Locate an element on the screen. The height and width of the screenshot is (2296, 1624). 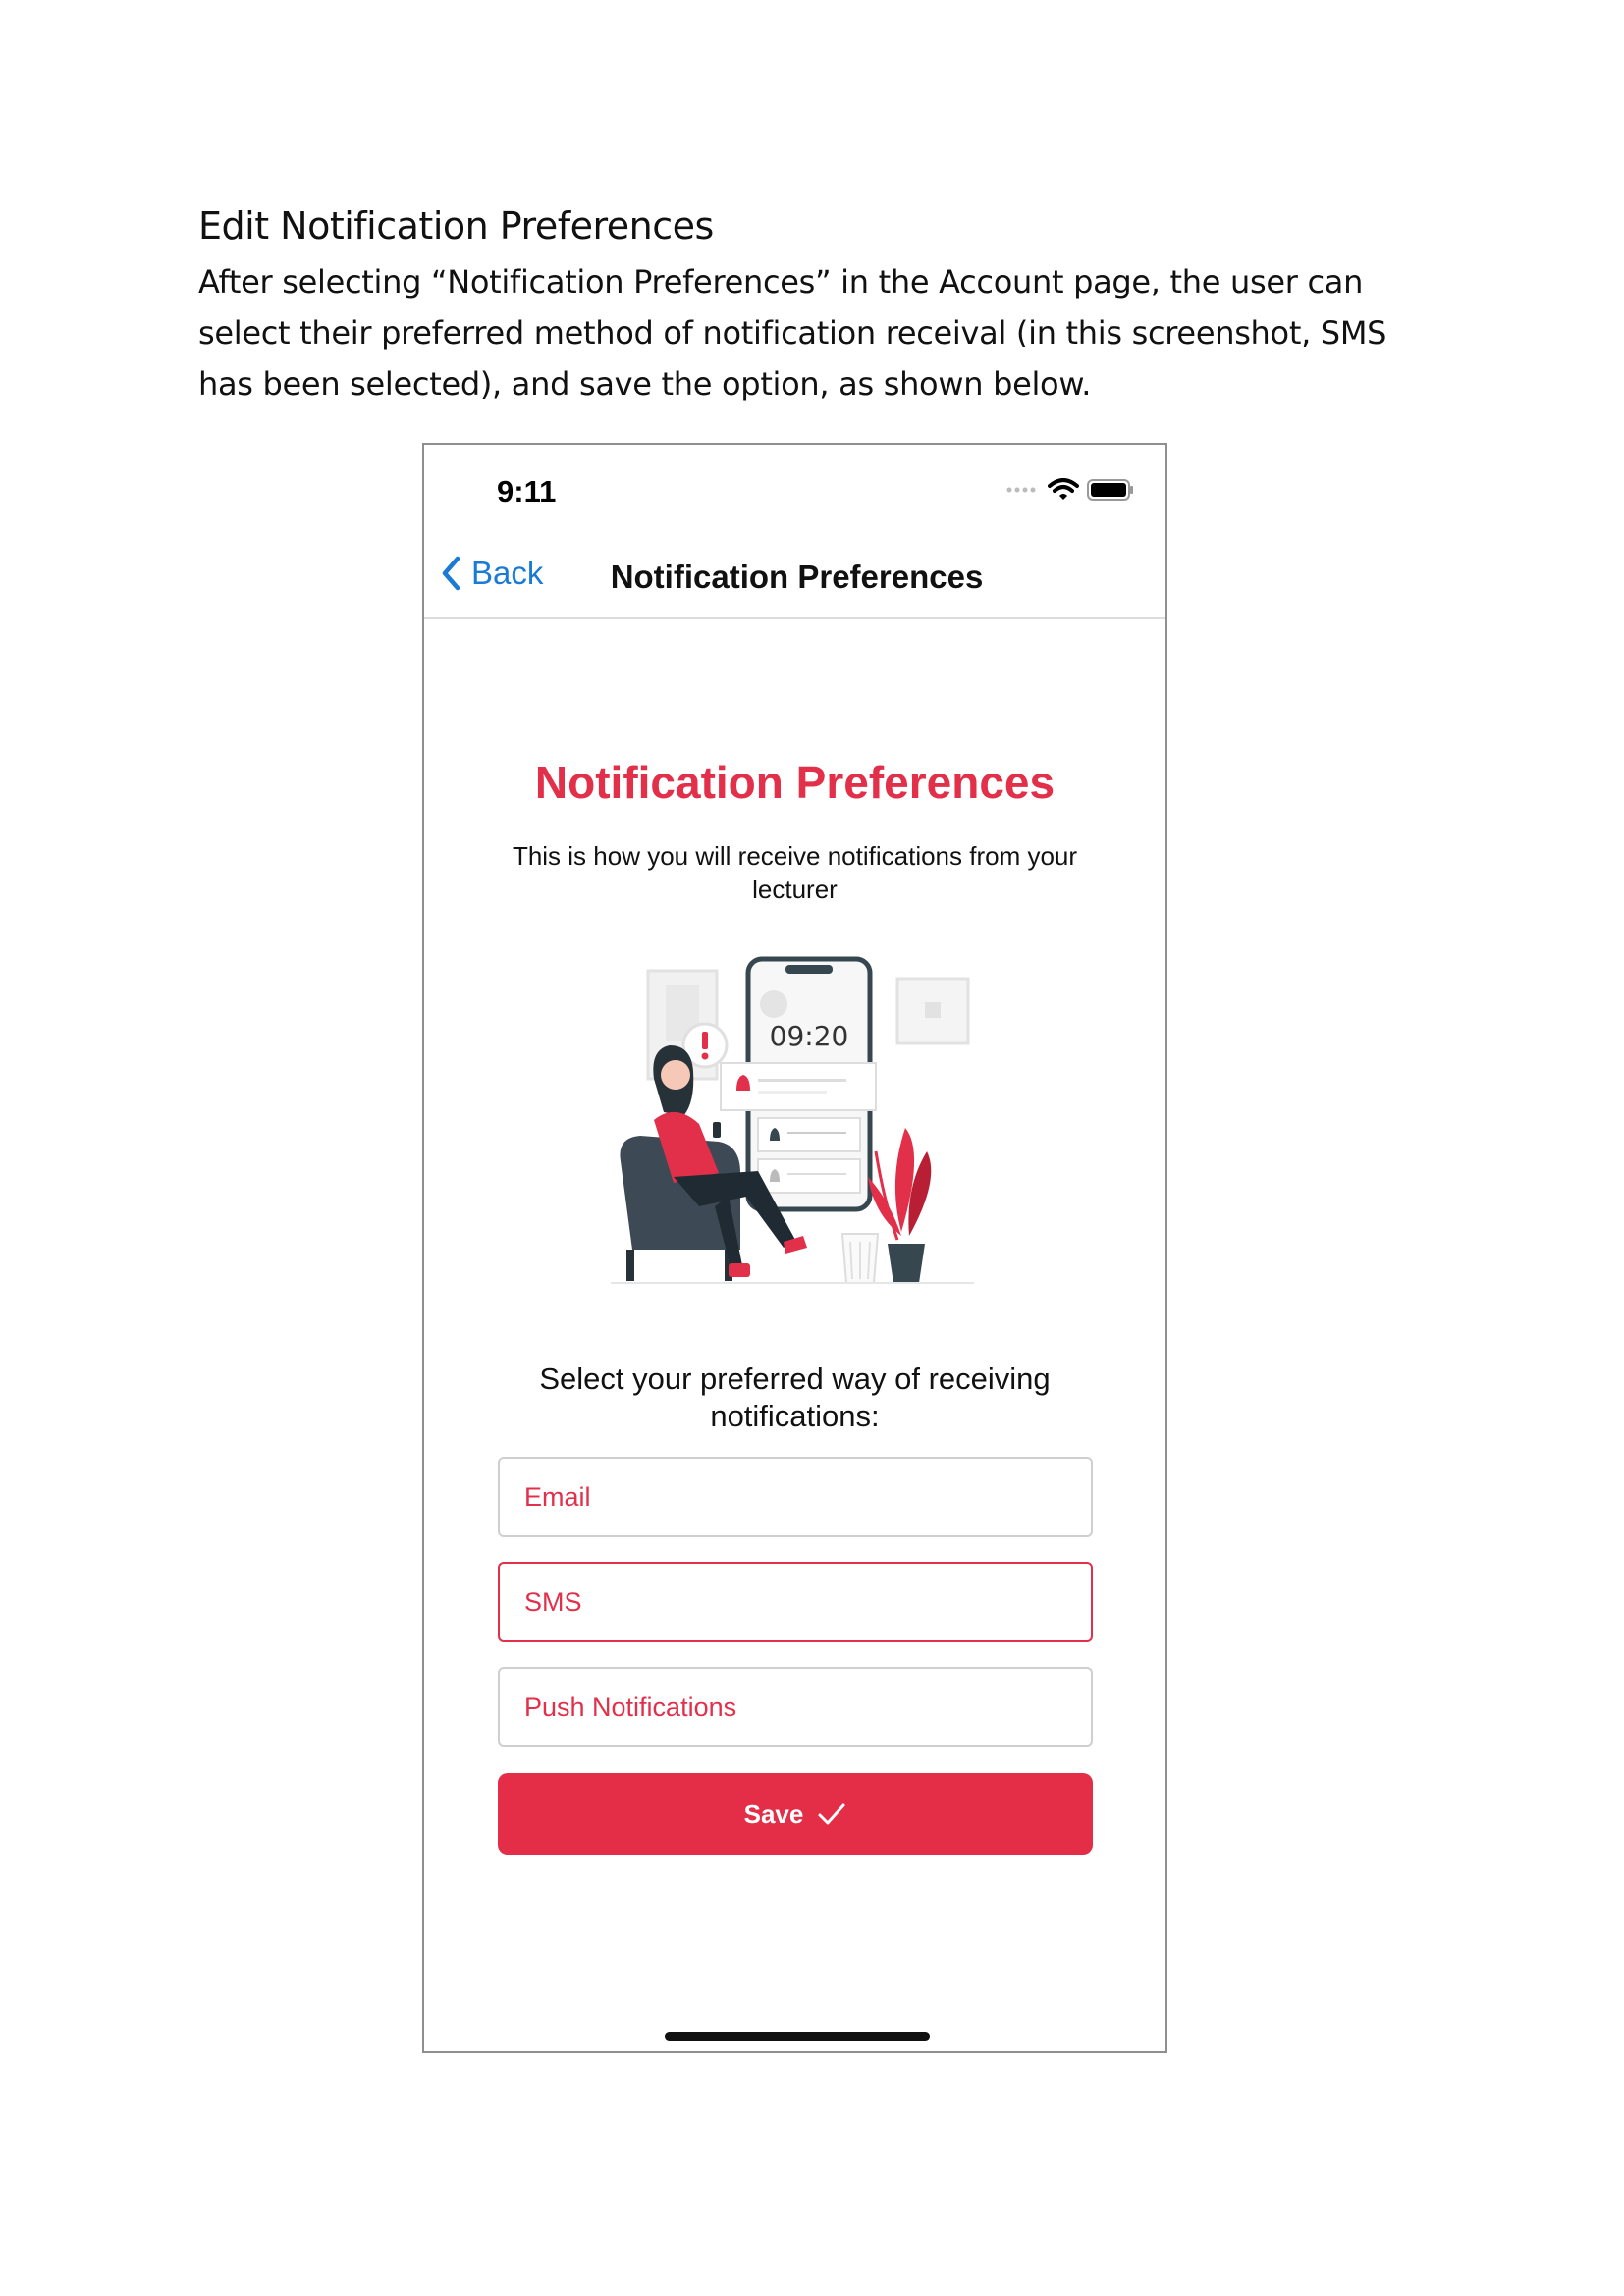
illustration-clock: 09:20 is located at coordinates (809, 1036).